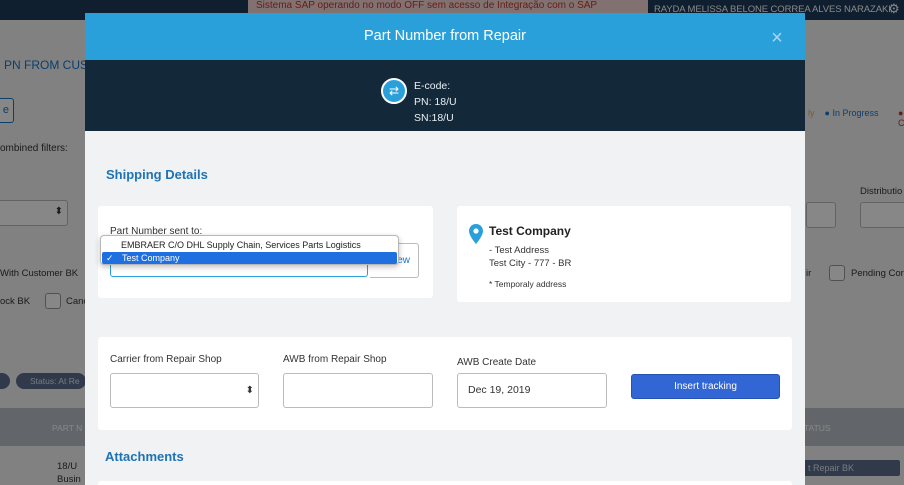 This screenshot has height=485, width=904. Describe the element at coordinates (144, 456) in the screenshot. I see `attachments-title: Attachments` at that location.